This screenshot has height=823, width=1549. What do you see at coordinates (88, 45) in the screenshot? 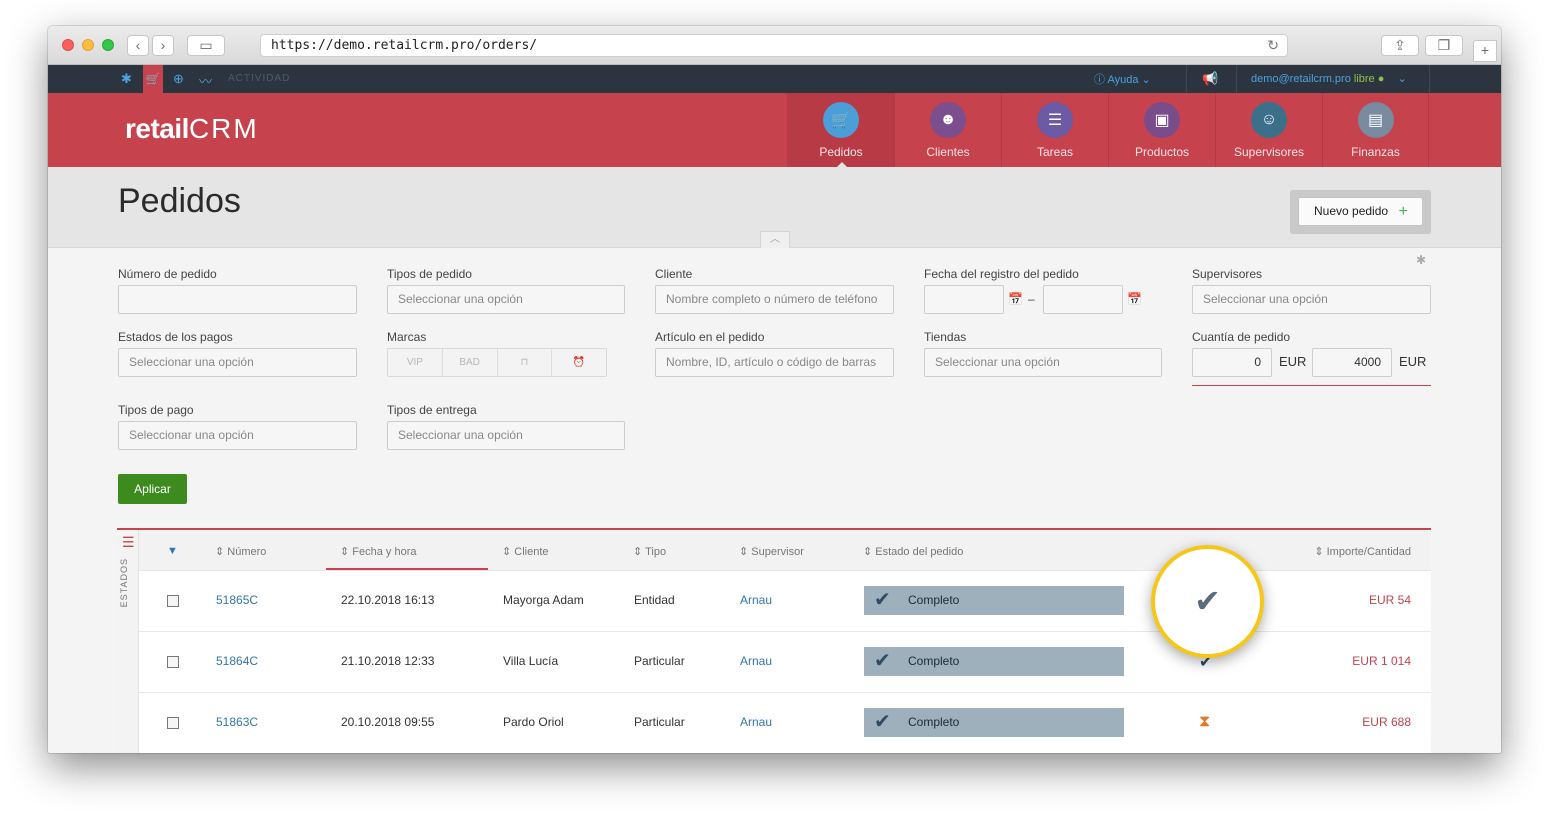
I see `minimize-window-button` at bounding box center [88, 45].